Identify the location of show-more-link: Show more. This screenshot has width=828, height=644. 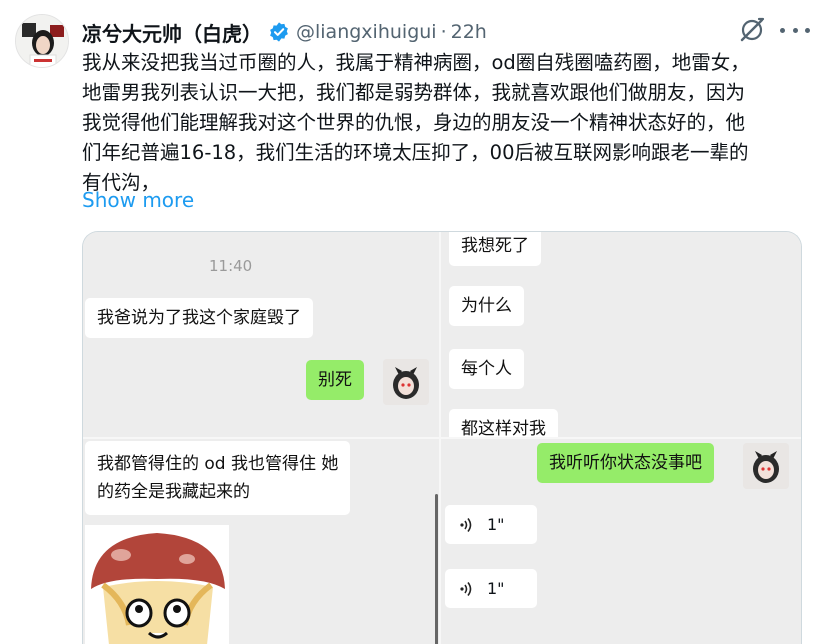
(138, 200).